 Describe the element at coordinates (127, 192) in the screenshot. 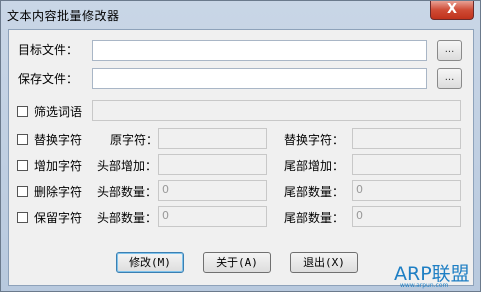

I see `delete-head-label: 头部数量：` at that location.